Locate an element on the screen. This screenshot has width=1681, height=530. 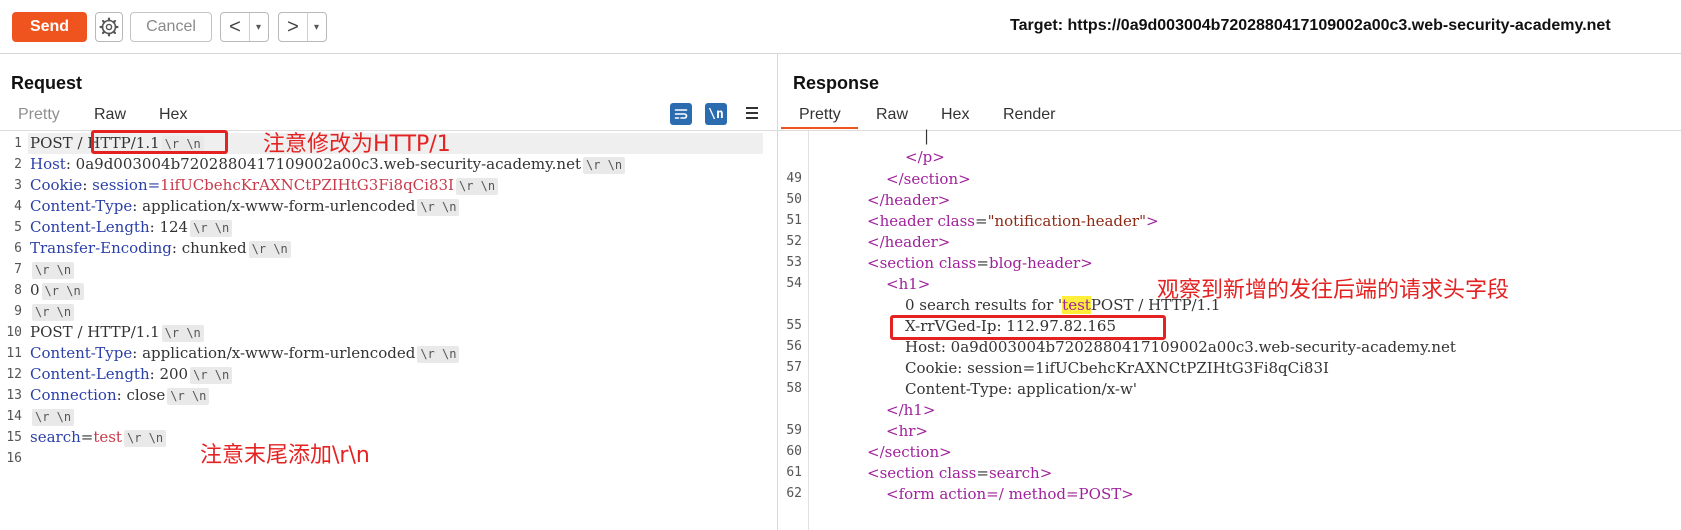
response-code-line: <section class=search> is located at coordinates (960, 473).